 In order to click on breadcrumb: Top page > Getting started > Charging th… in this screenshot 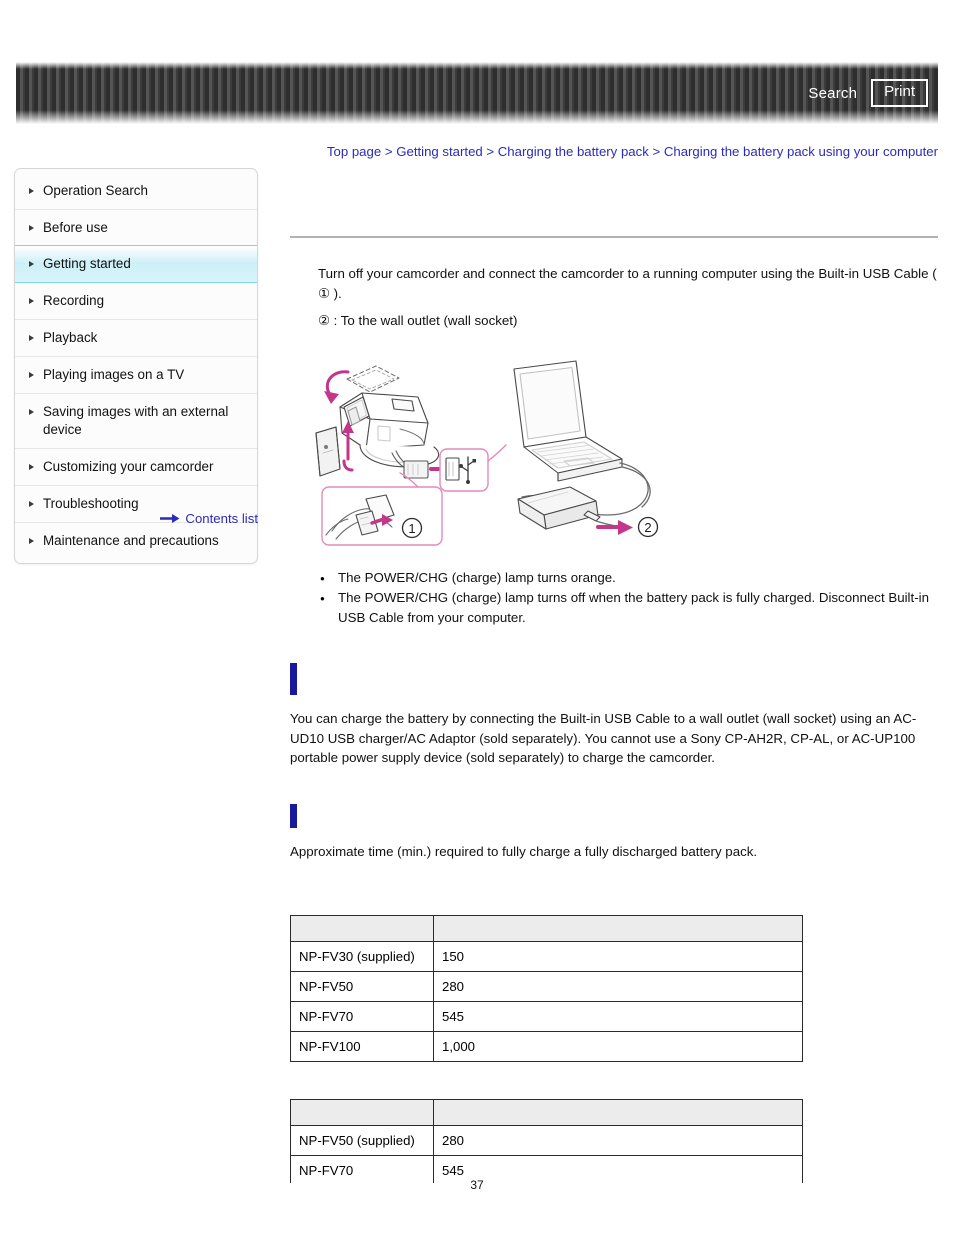, I will do `click(619, 151)`.